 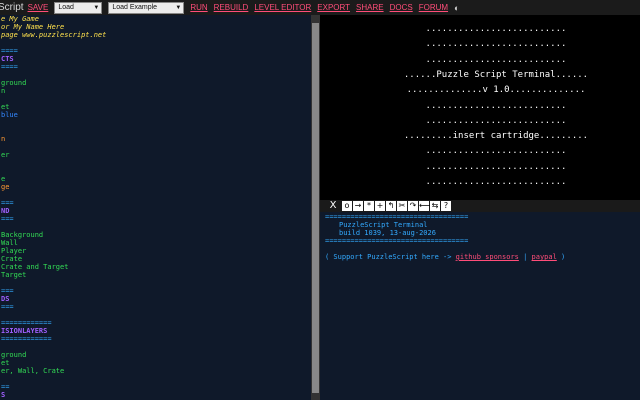 What do you see at coordinates (347, 206) in the screenshot?
I see `console-tool-button: o` at bounding box center [347, 206].